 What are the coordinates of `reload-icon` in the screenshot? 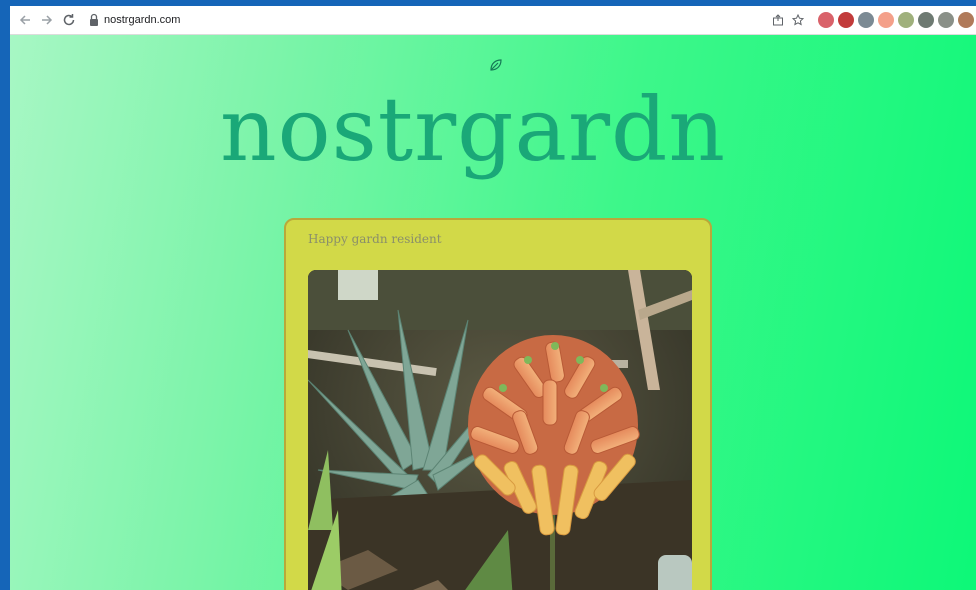 It's located at (69, 20).